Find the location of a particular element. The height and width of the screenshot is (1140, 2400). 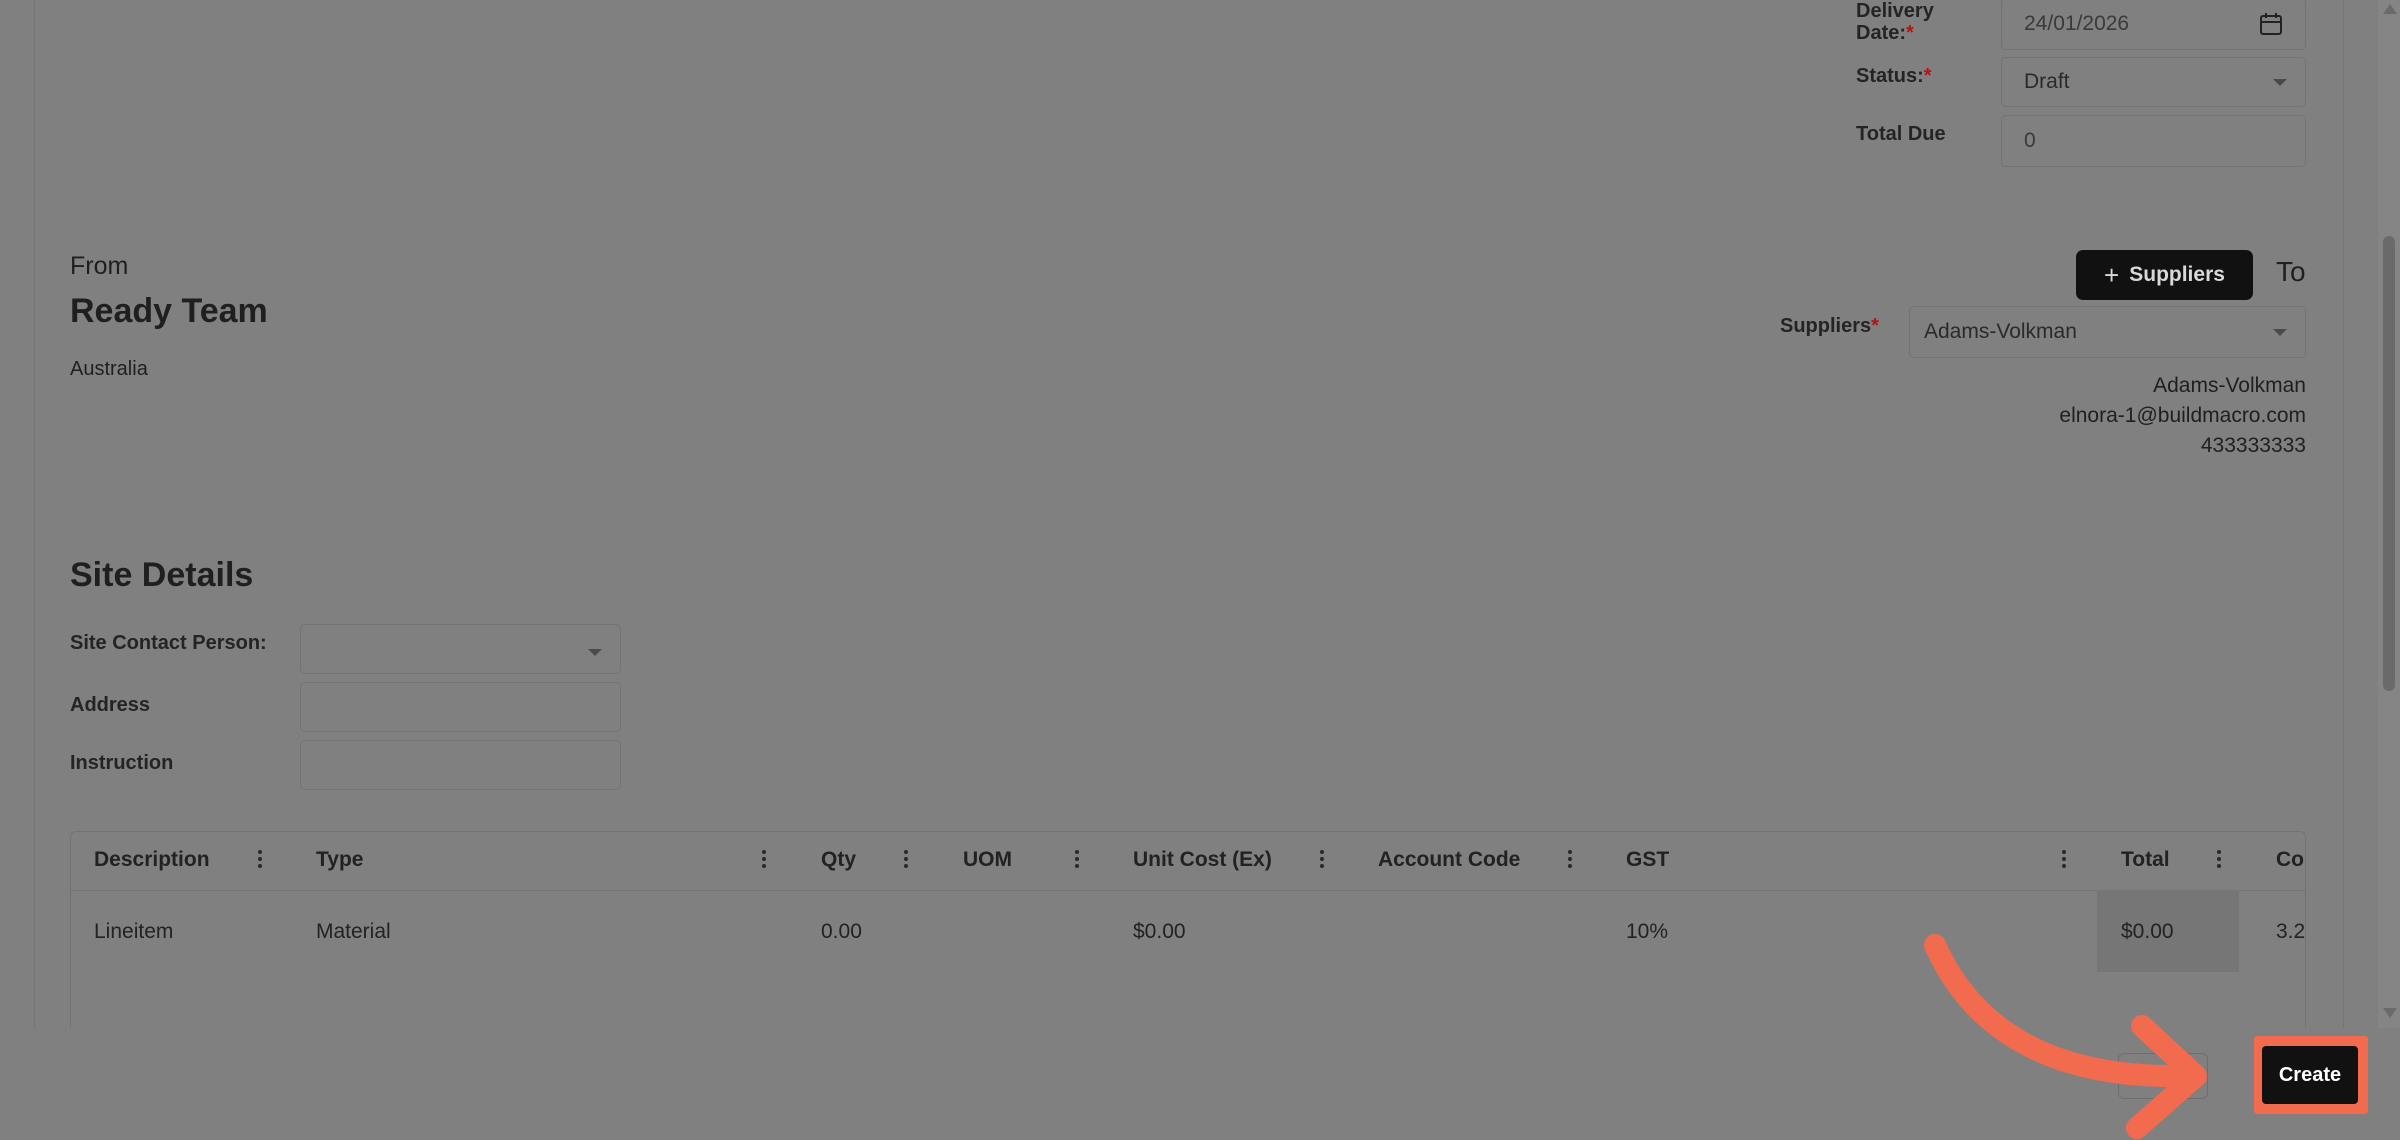

create-button-label: Create is located at coordinates (2310, 1074).